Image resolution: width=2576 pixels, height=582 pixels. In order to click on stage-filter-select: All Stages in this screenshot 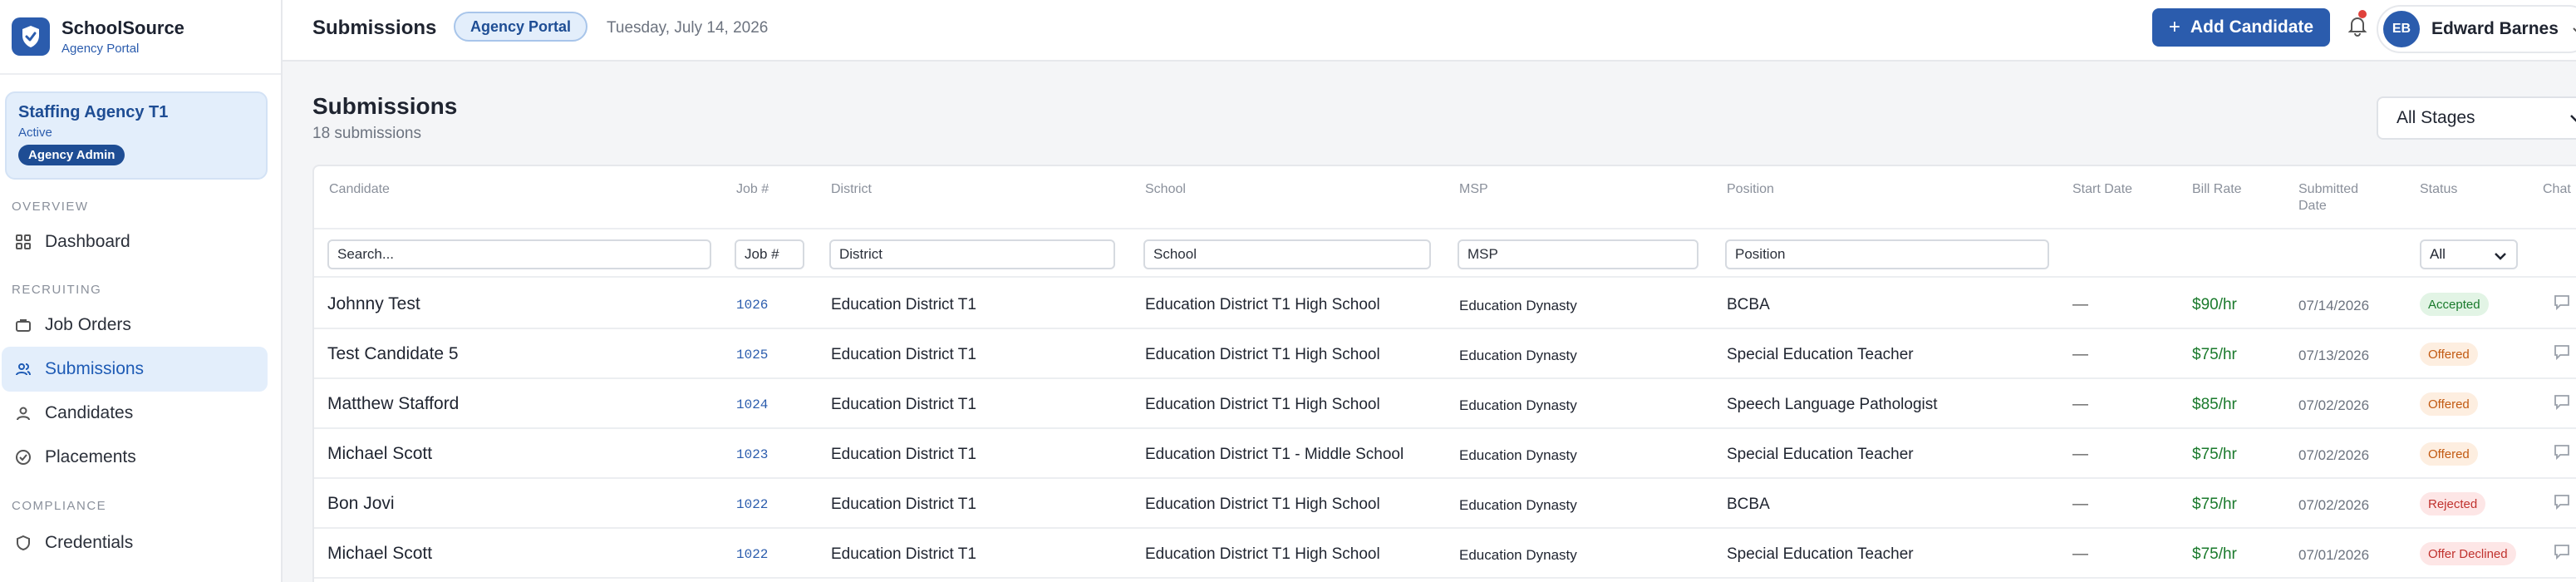, I will do `click(2476, 118)`.